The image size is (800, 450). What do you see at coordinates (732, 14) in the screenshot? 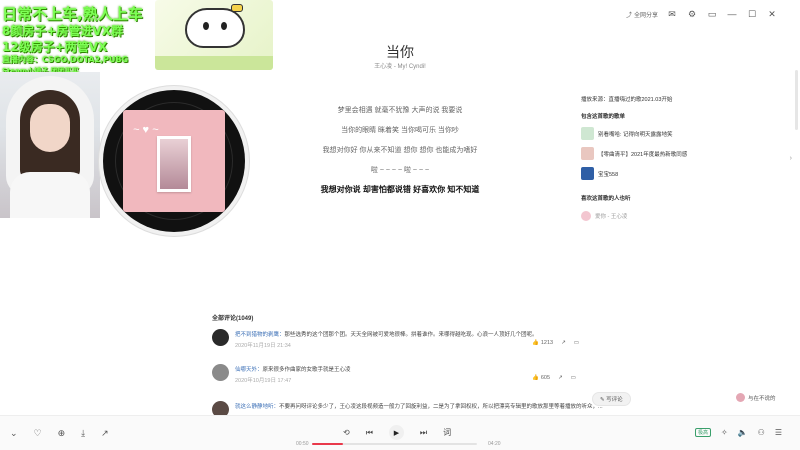
I see `minimize-button: —` at bounding box center [732, 14].